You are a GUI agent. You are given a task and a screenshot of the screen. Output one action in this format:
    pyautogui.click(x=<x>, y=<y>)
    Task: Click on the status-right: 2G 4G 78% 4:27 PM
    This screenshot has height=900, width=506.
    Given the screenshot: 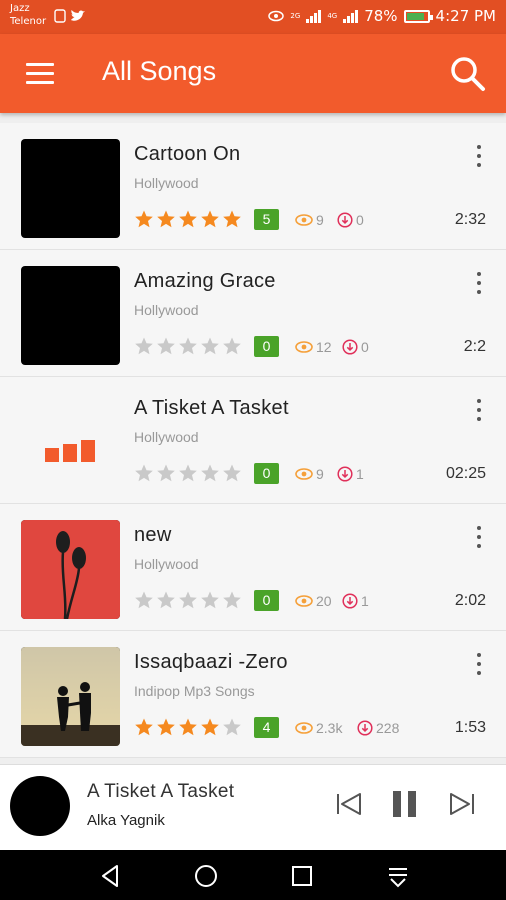 What is the action you would take?
    pyautogui.click(x=382, y=16)
    